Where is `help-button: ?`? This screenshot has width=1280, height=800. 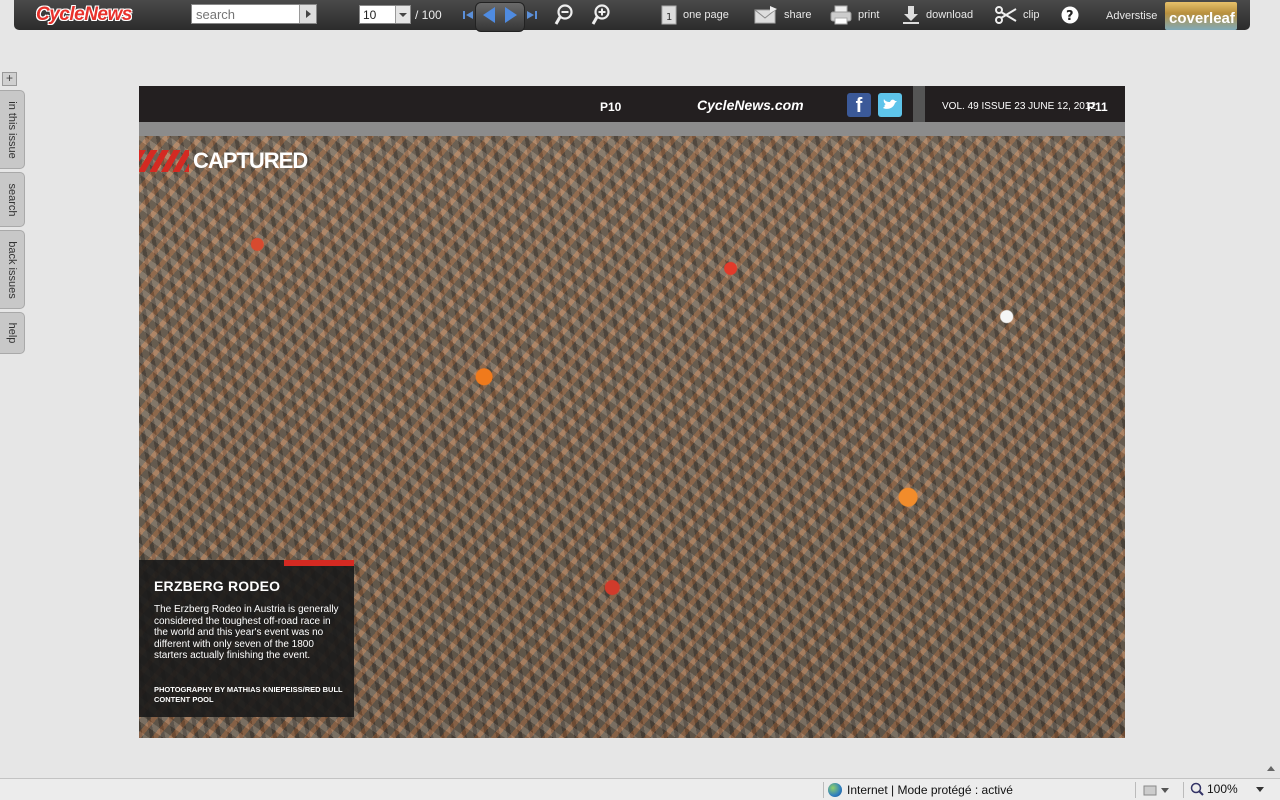
help-button: ? is located at coordinates (1070, 15).